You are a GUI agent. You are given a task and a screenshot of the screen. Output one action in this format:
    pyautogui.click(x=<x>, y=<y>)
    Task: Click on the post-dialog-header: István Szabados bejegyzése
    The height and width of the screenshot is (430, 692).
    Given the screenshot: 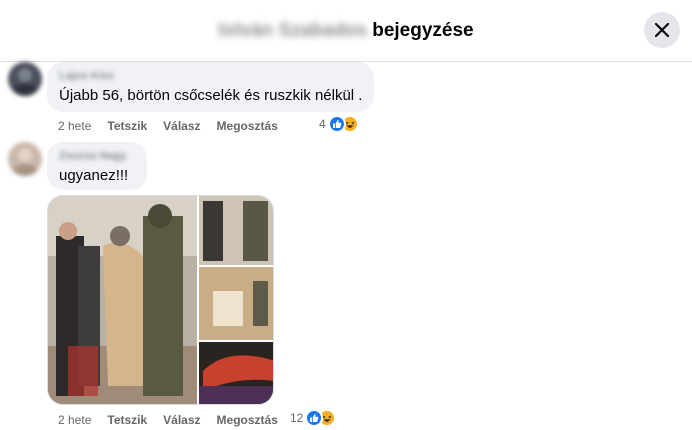 What is the action you would take?
    pyautogui.click(x=346, y=31)
    